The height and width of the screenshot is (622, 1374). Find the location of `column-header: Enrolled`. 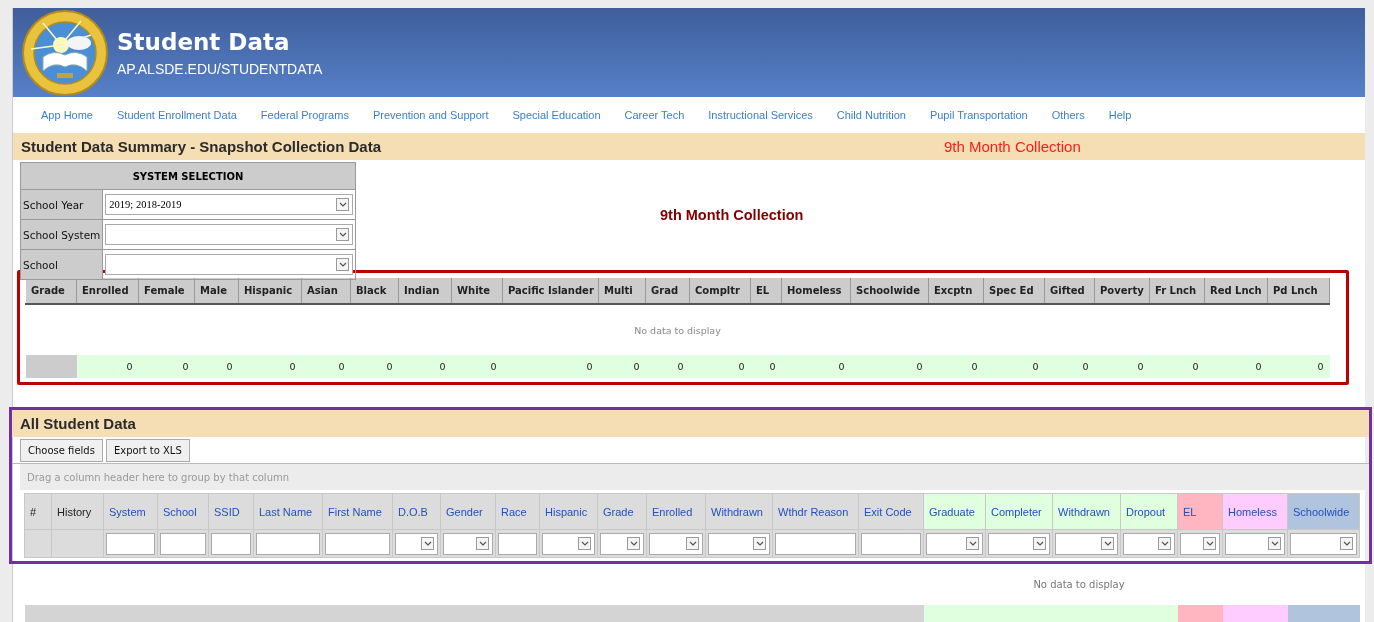

column-header: Enrolled is located at coordinates (676, 511).